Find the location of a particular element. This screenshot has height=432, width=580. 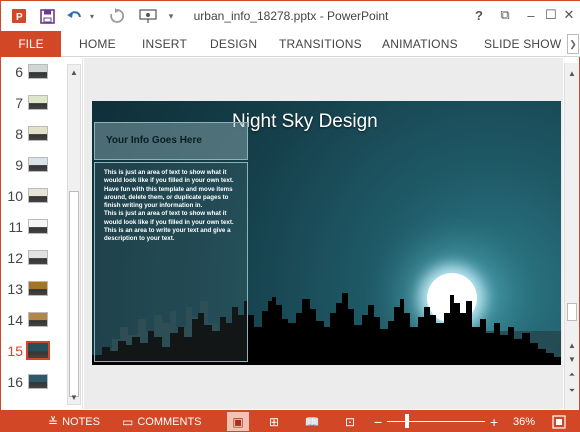

tab-design: DESIGN is located at coordinates (233, 44).